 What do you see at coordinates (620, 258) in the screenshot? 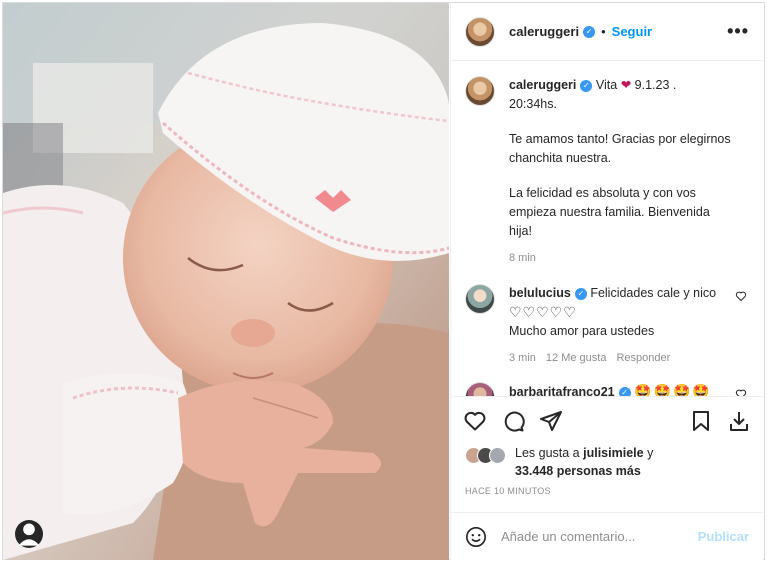
I see `caption-meta: 8 min` at bounding box center [620, 258].